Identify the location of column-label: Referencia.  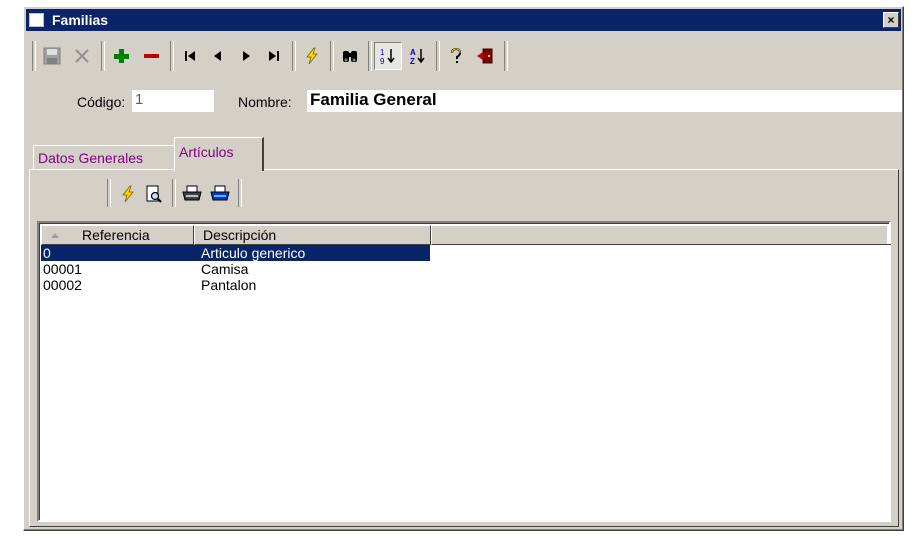
(116, 235).